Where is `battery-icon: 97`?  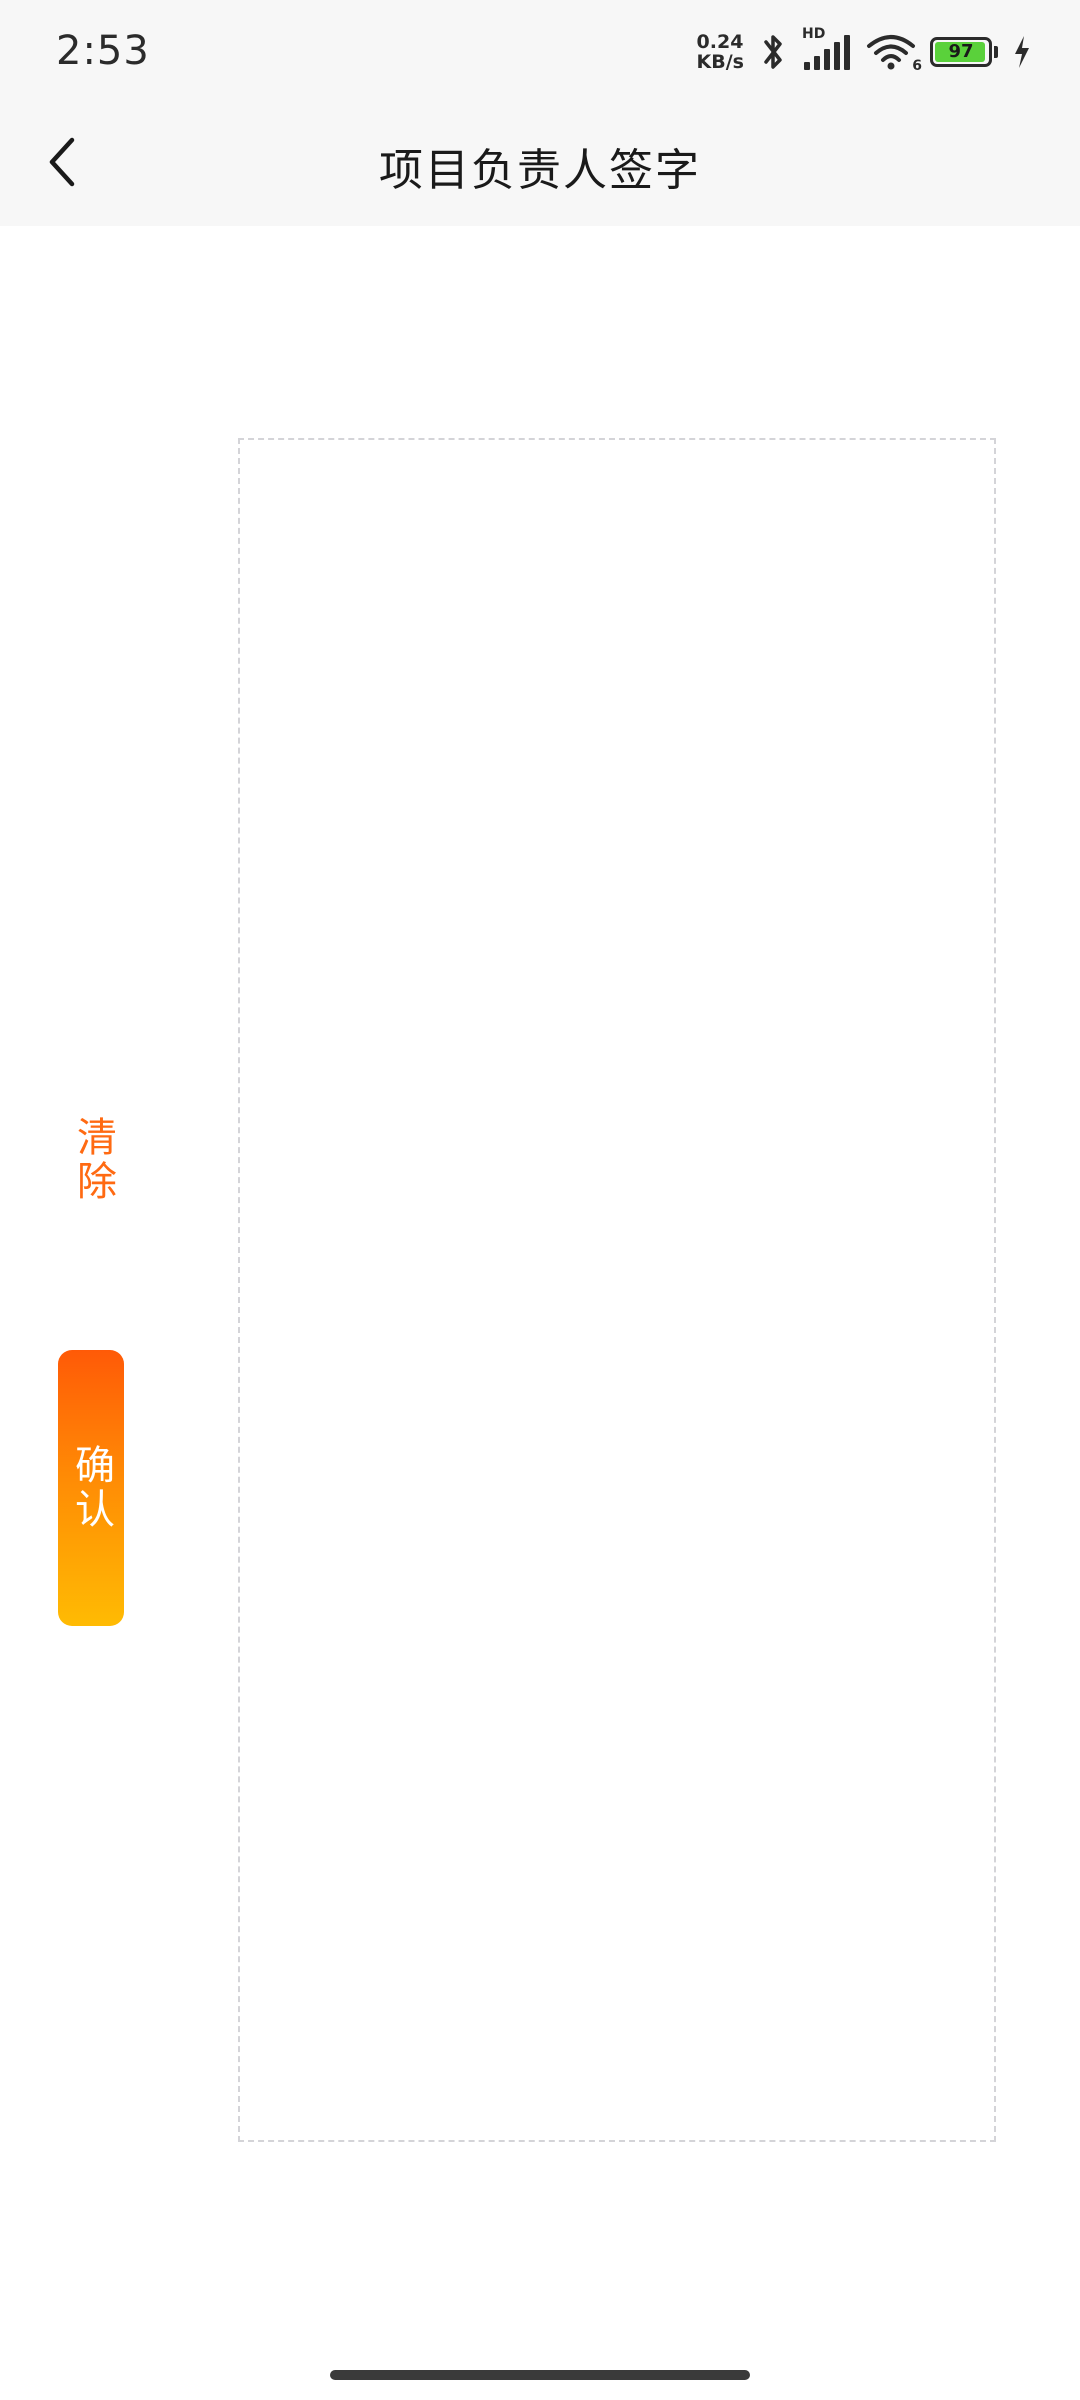
battery-icon: 97 is located at coordinates (961, 52).